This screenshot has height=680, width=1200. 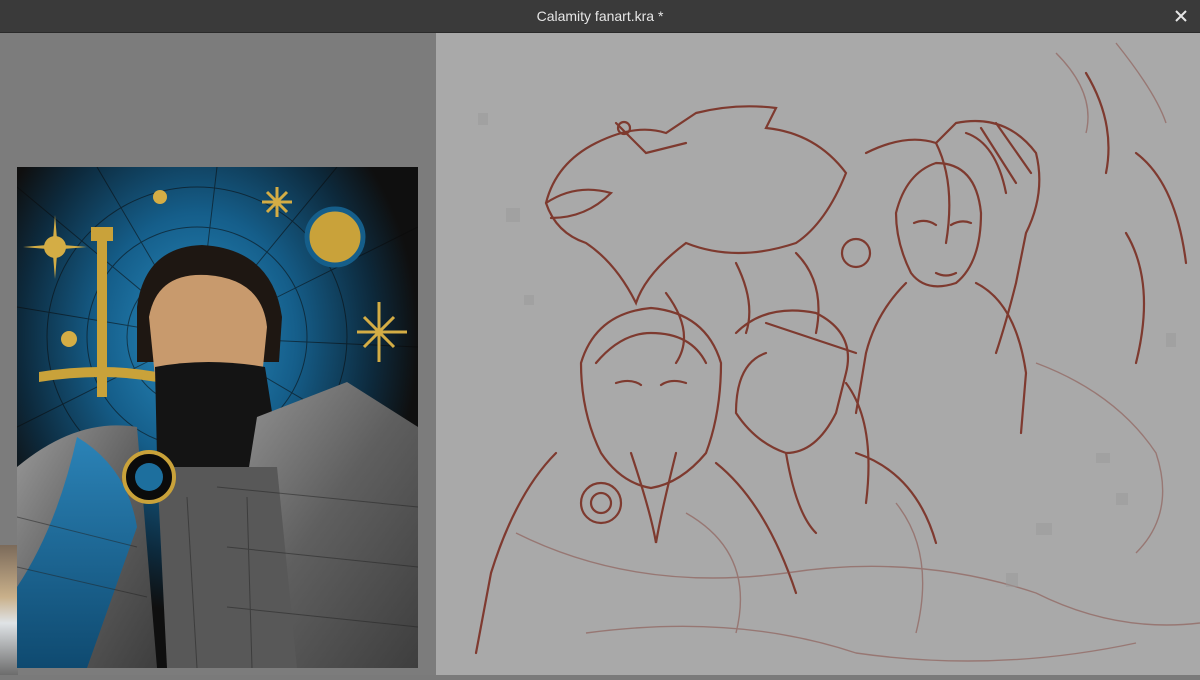 I want to click on window-titlebar: Calamity fanart.kra *, so click(x=600, y=16).